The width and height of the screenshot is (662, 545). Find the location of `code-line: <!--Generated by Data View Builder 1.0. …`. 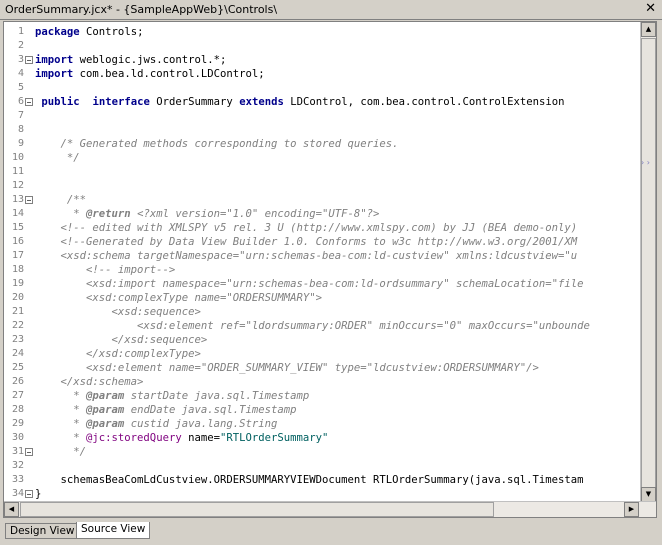

code-line: <!--Generated by Data View Builder 1.0. … is located at coordinates (306, 242).